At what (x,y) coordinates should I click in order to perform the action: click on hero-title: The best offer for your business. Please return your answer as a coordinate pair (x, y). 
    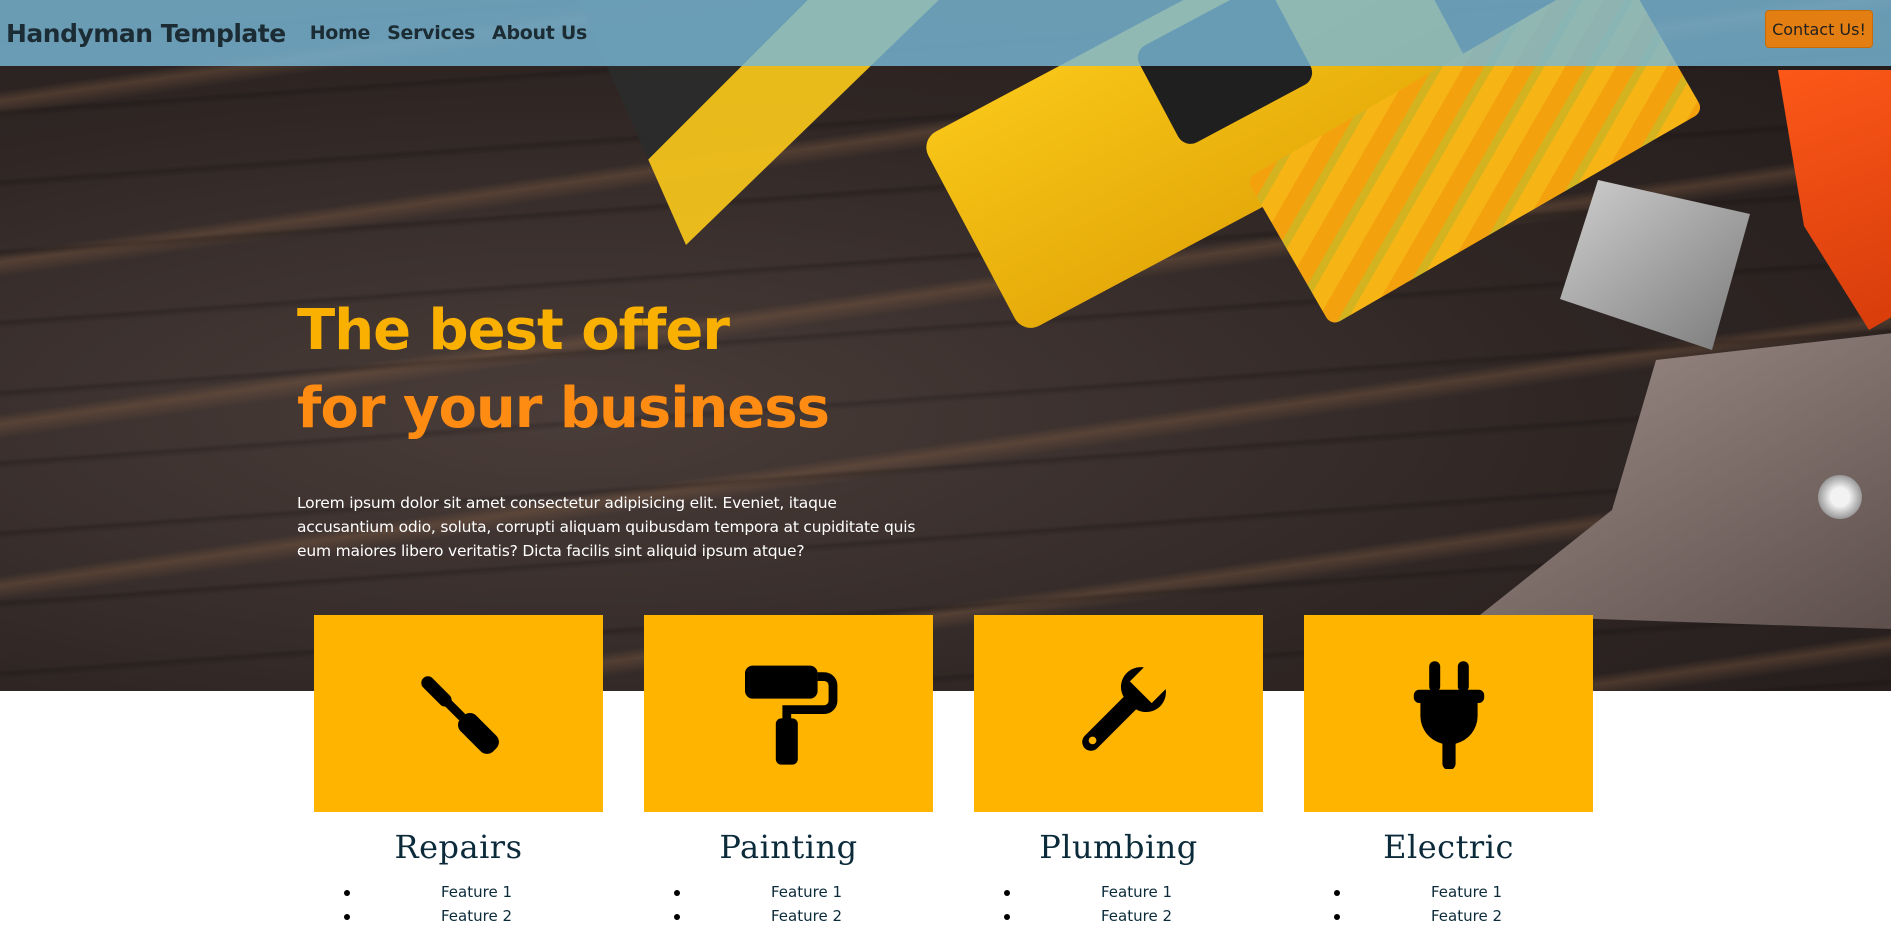
    Looking at the image, I should click on (647, 370).